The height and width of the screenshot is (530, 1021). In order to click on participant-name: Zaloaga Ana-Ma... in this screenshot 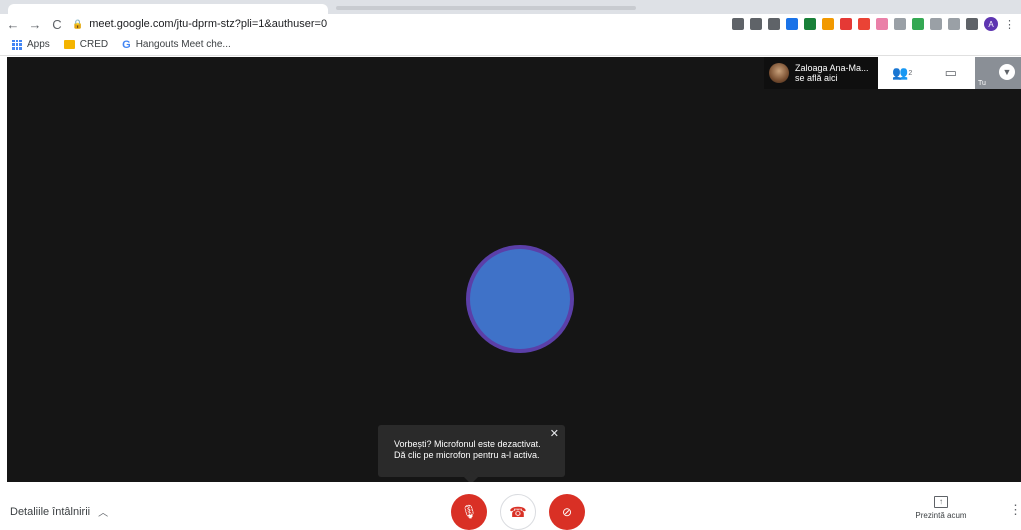, I will do `click(832, 68)`.